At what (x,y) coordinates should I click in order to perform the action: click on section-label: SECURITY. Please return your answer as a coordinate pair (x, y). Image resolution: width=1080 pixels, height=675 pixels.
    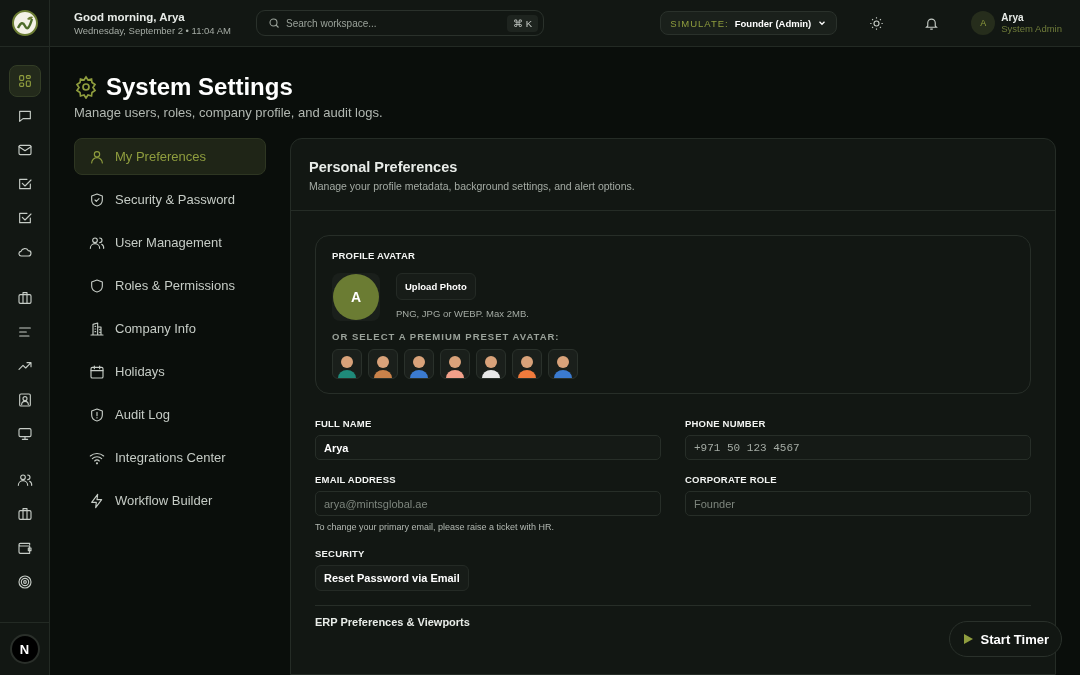
    Looking at the image, I should click on (340, 553).